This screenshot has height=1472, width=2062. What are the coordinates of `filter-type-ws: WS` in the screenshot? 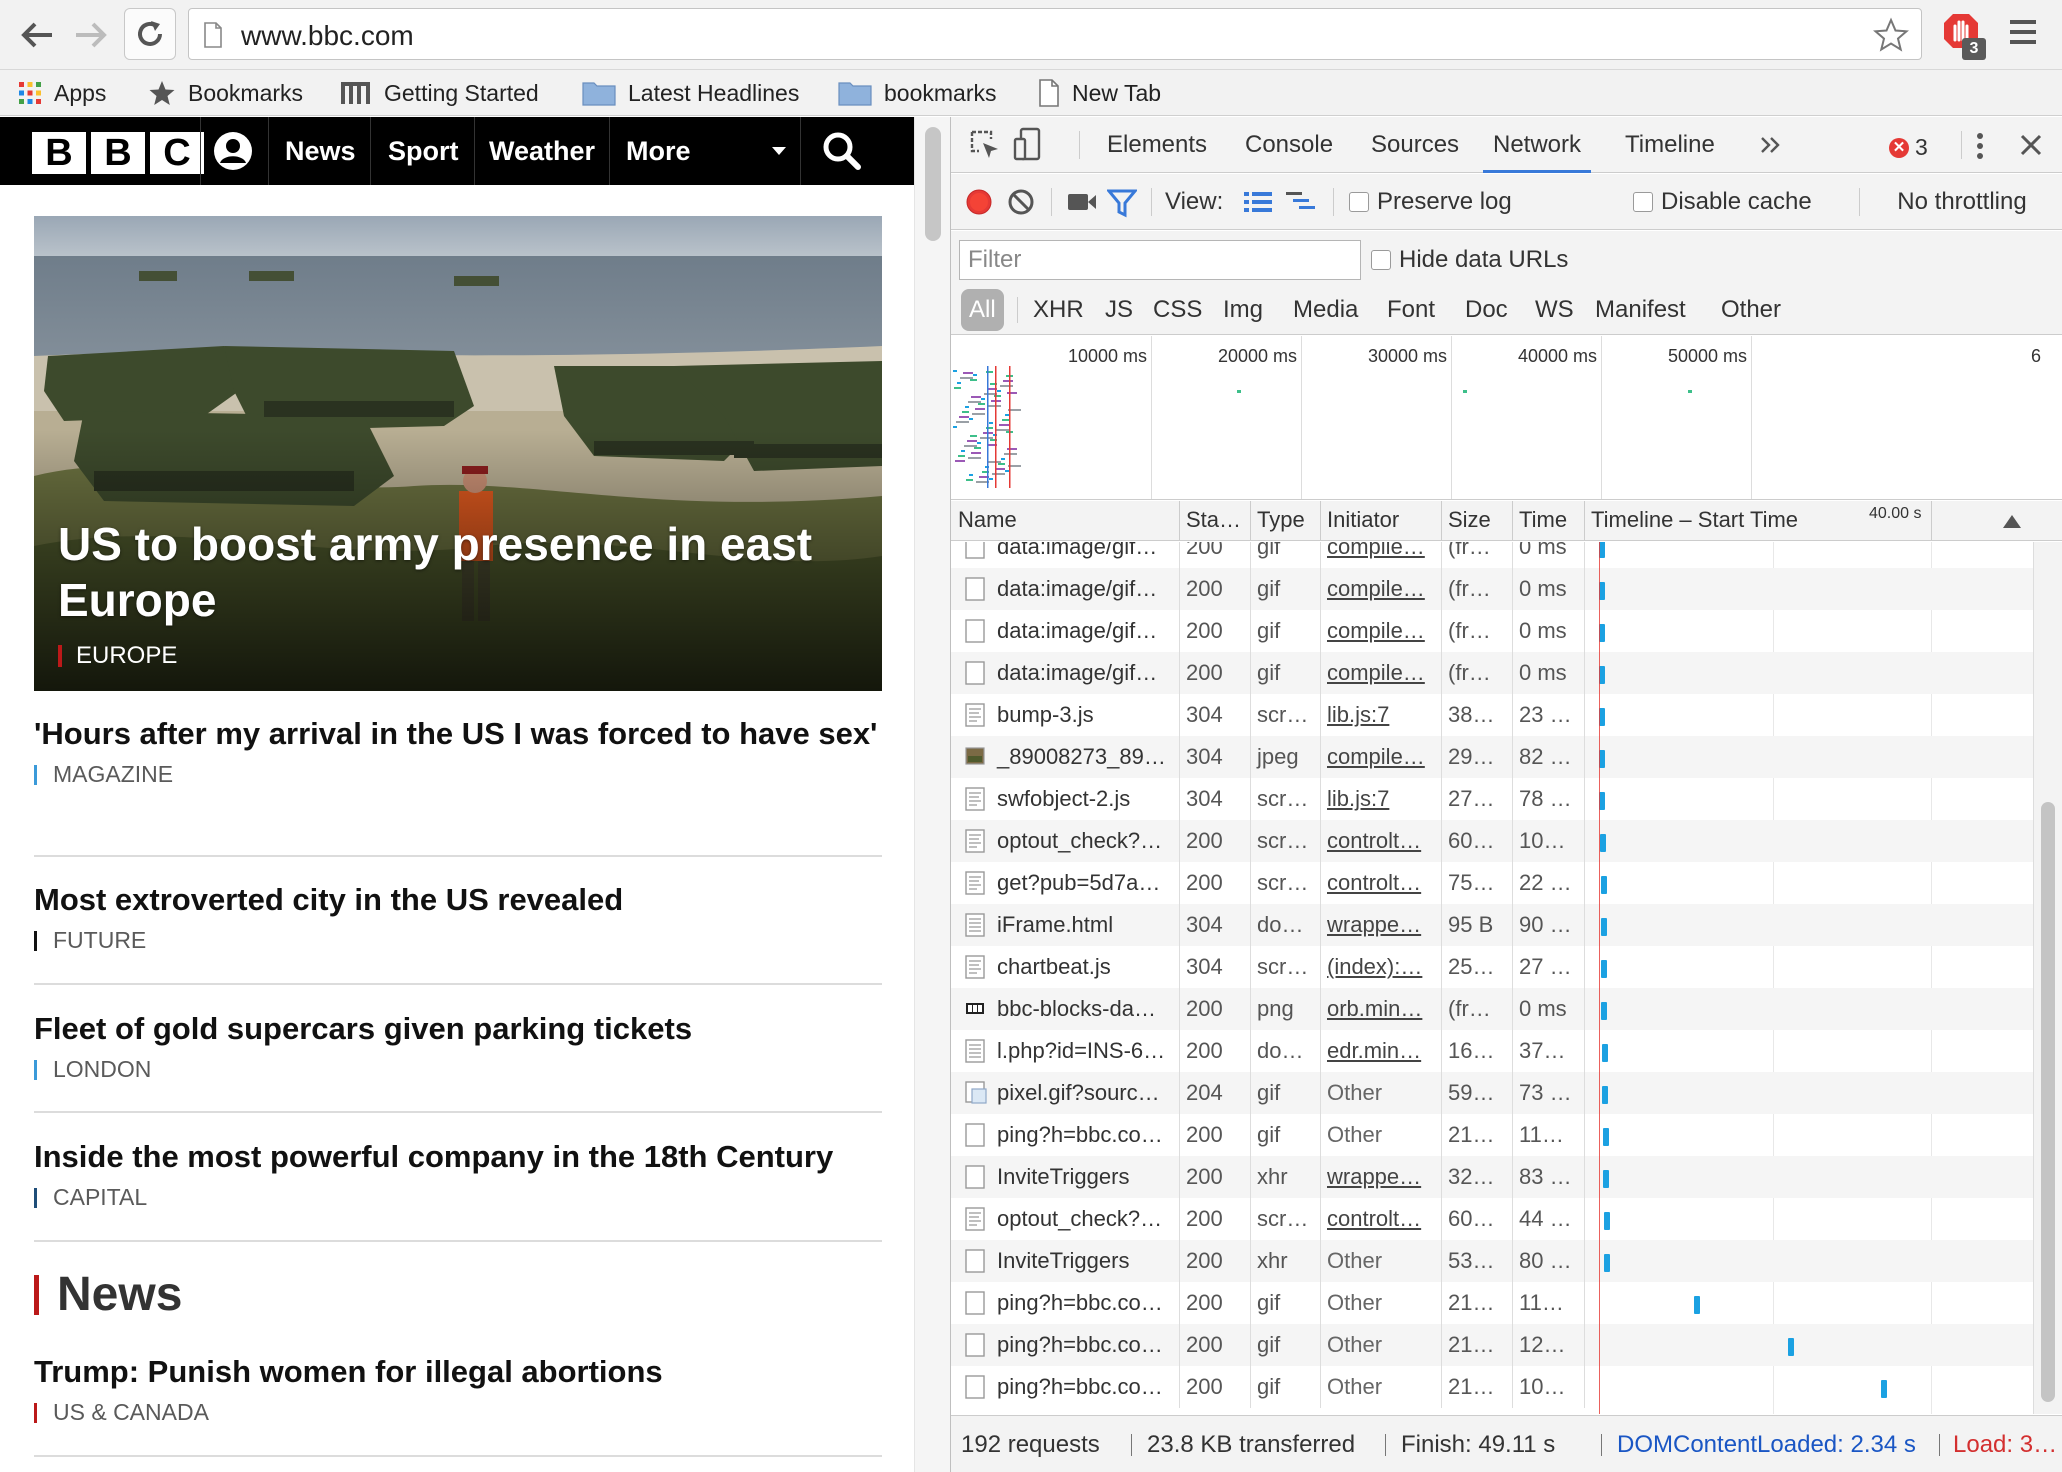 It's located at (1554, 310).